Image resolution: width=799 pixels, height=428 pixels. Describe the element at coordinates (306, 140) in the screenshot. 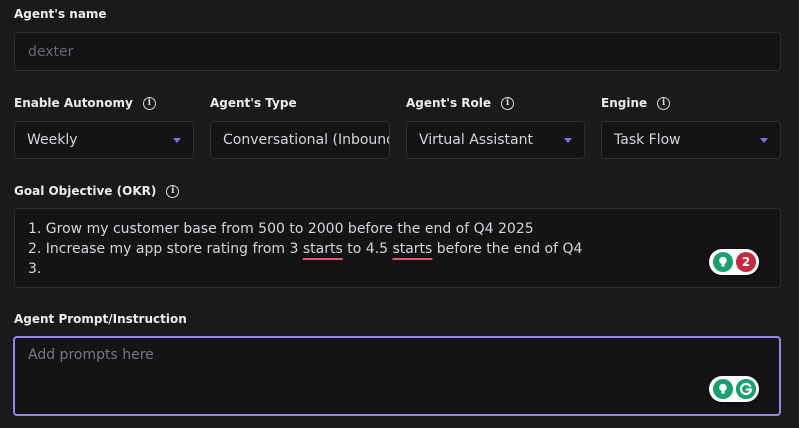

I see `agent-type-value: Conversational (Inbound)` at that location.